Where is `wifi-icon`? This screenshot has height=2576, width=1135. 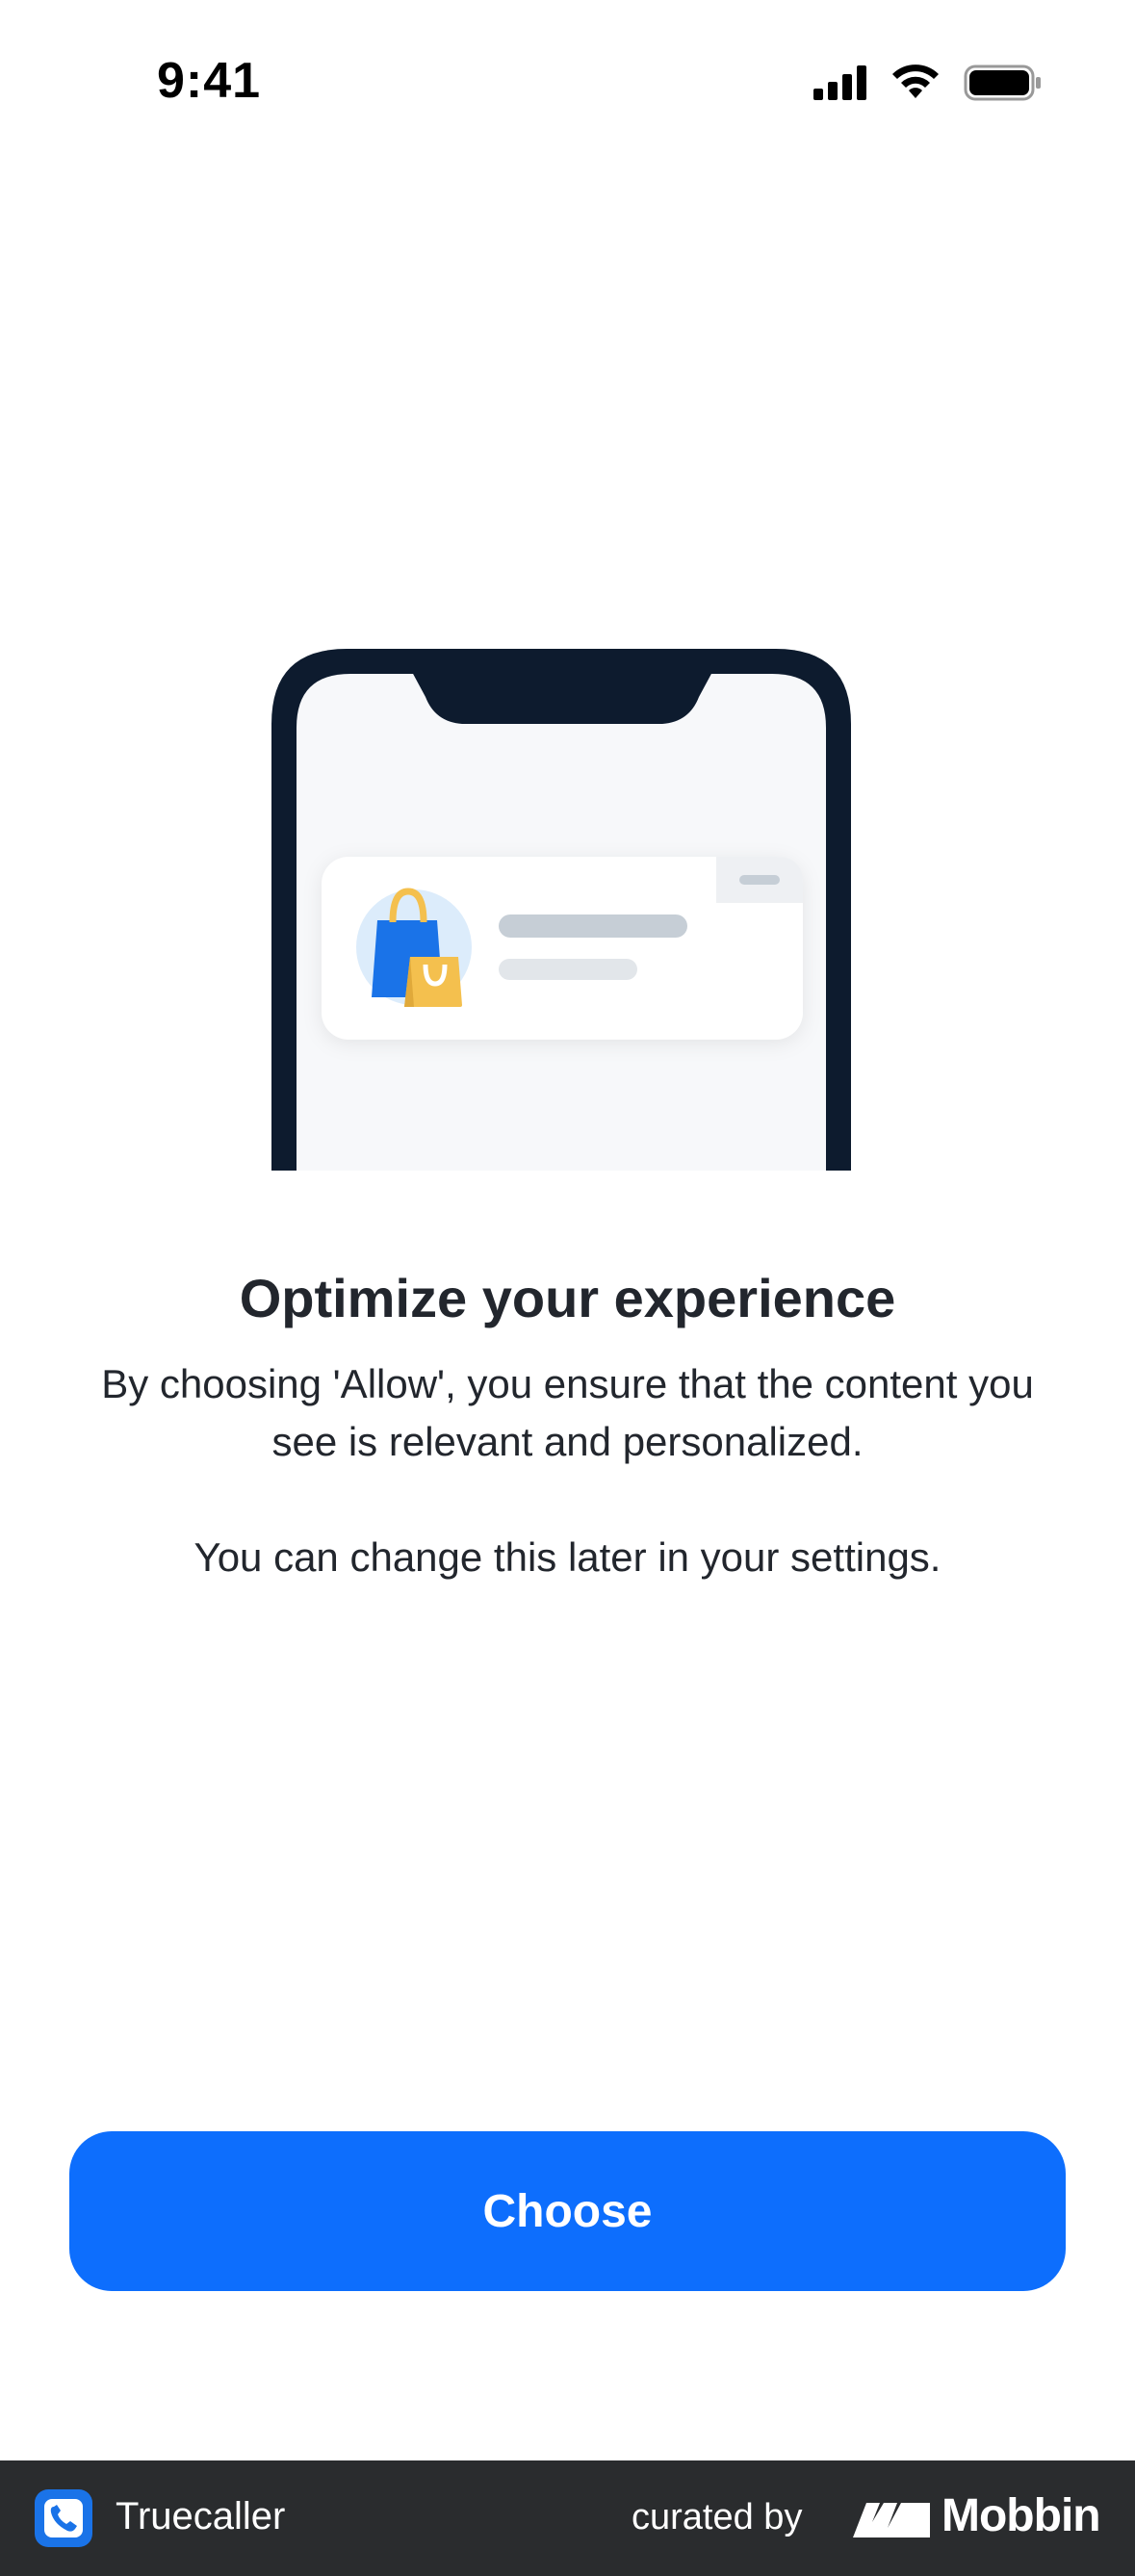 wifi-icon is located at coordinates (915, 81).